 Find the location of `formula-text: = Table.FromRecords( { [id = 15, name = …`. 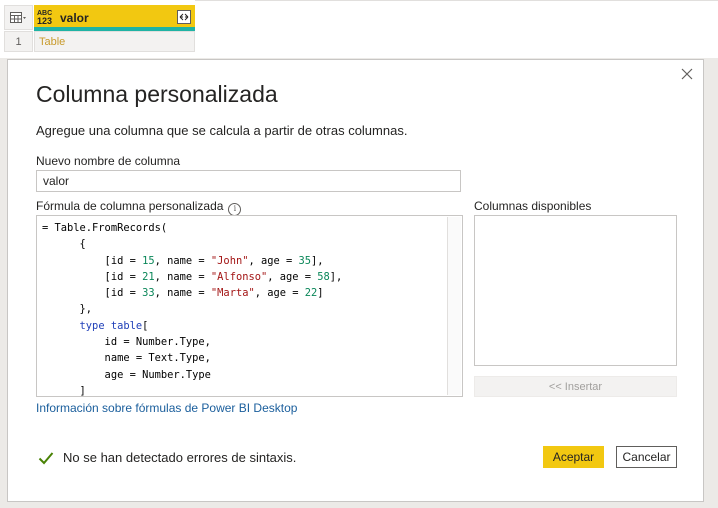

formula-text: = Table.FromRecords( { [id = 15, name = … is located at coordinates (192, 308).